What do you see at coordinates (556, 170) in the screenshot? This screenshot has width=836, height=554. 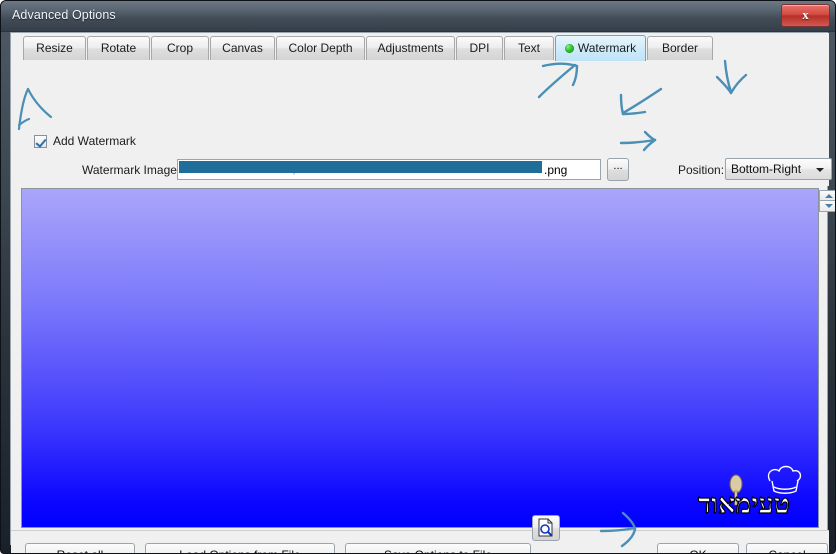 I see `watermark-image-extension: .png` at bounding box center [556, 170].